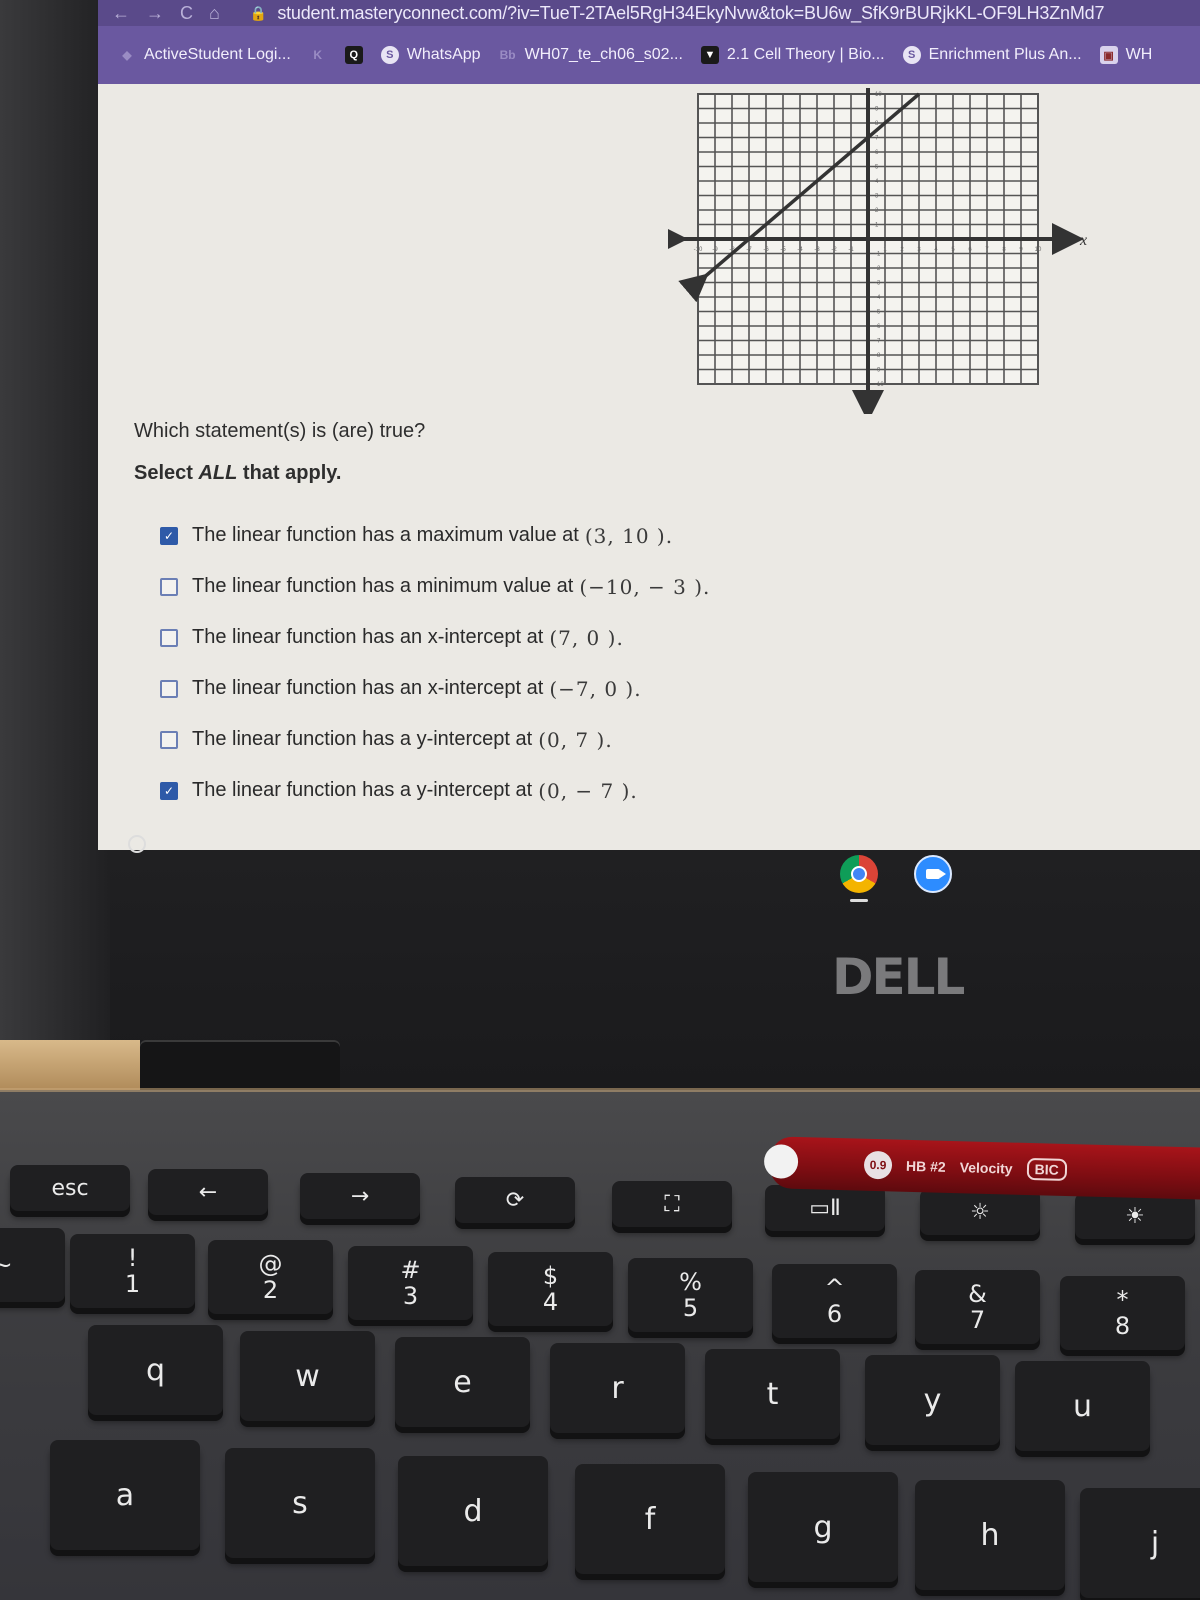  Describe the element at coordinates (1140, 1543) in the screenshot. I see `key-j: j` at that location.